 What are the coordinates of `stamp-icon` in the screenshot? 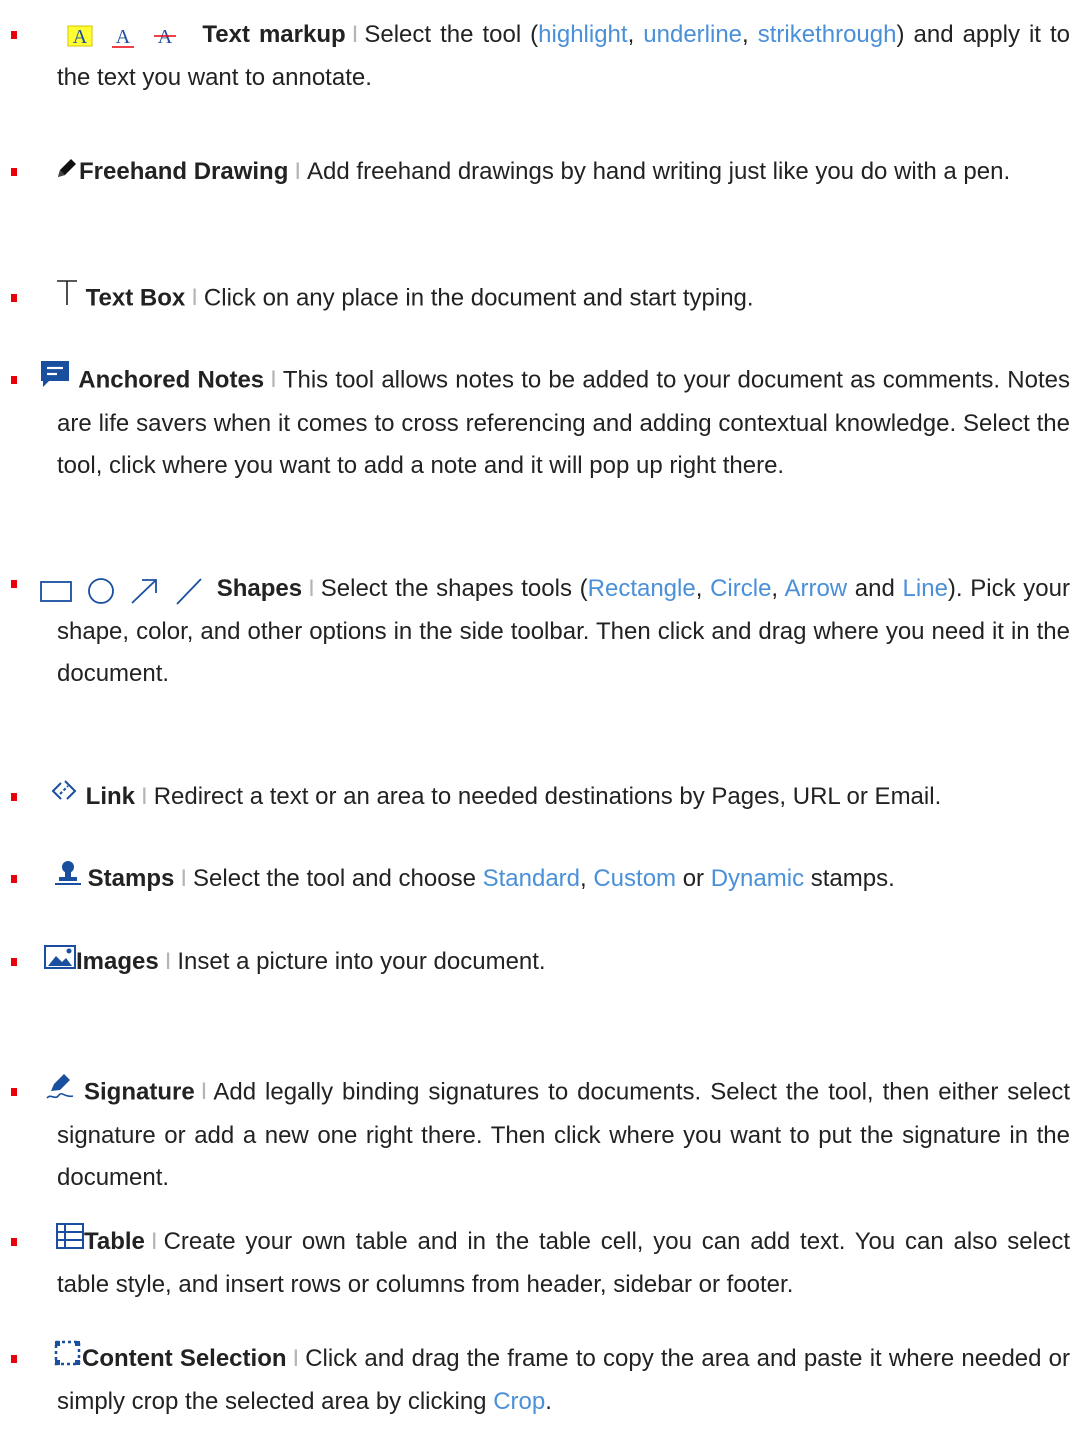 It's located at (68, 880).